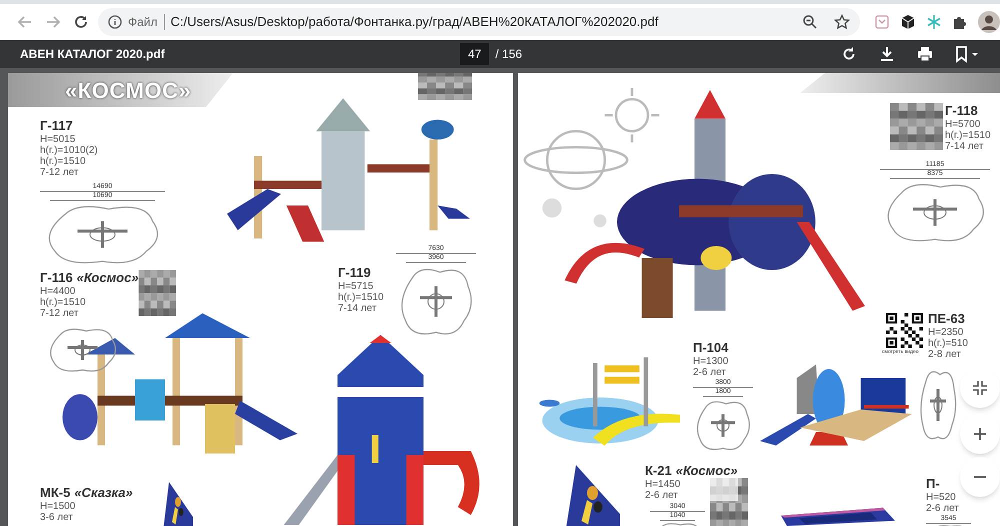  What do you see at coordinates (69, 150) in the screenshot?
I see `spec-line: h(г.)=1010(2)` at bounding box center [69, 150].